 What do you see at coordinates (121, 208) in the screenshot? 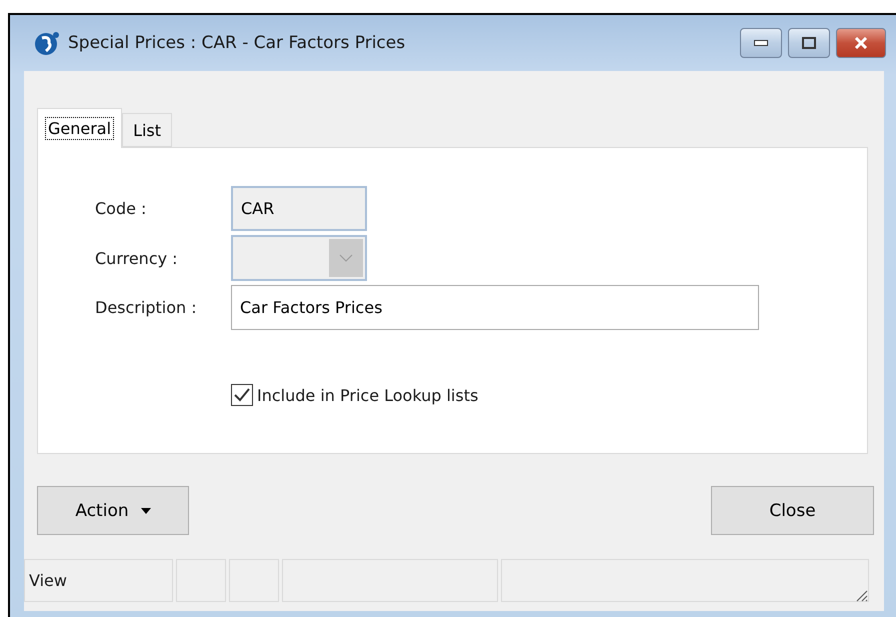
I see `field-label: Code :` at bounding box center [121, 208].